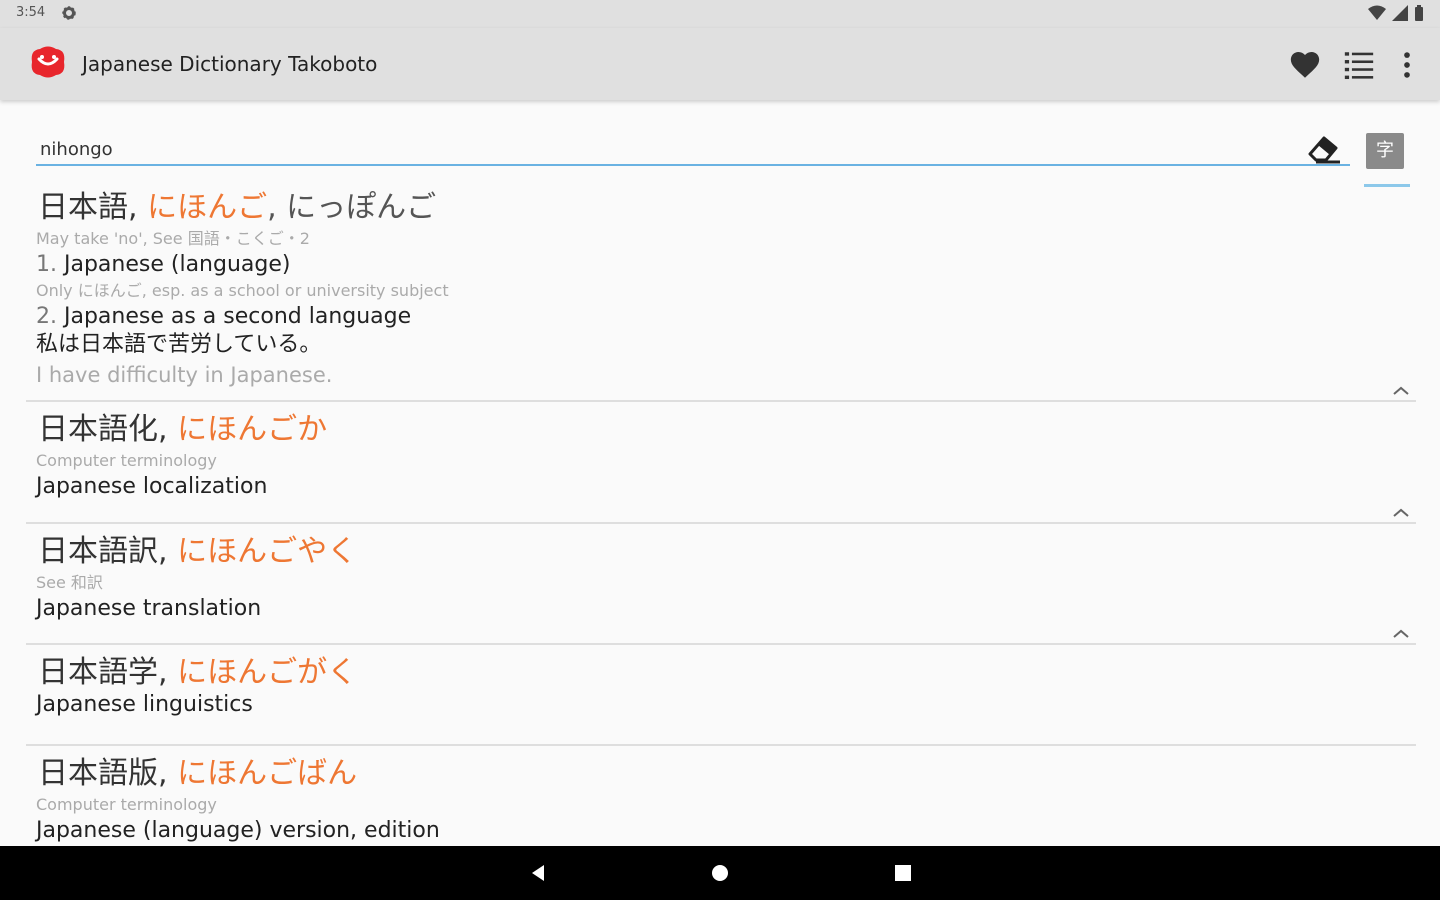  Describe the element at coordinates (721, 700) in the screenshot. I see `list-item: 日本語学, にほんごがく Japanese linguistics` at that location.